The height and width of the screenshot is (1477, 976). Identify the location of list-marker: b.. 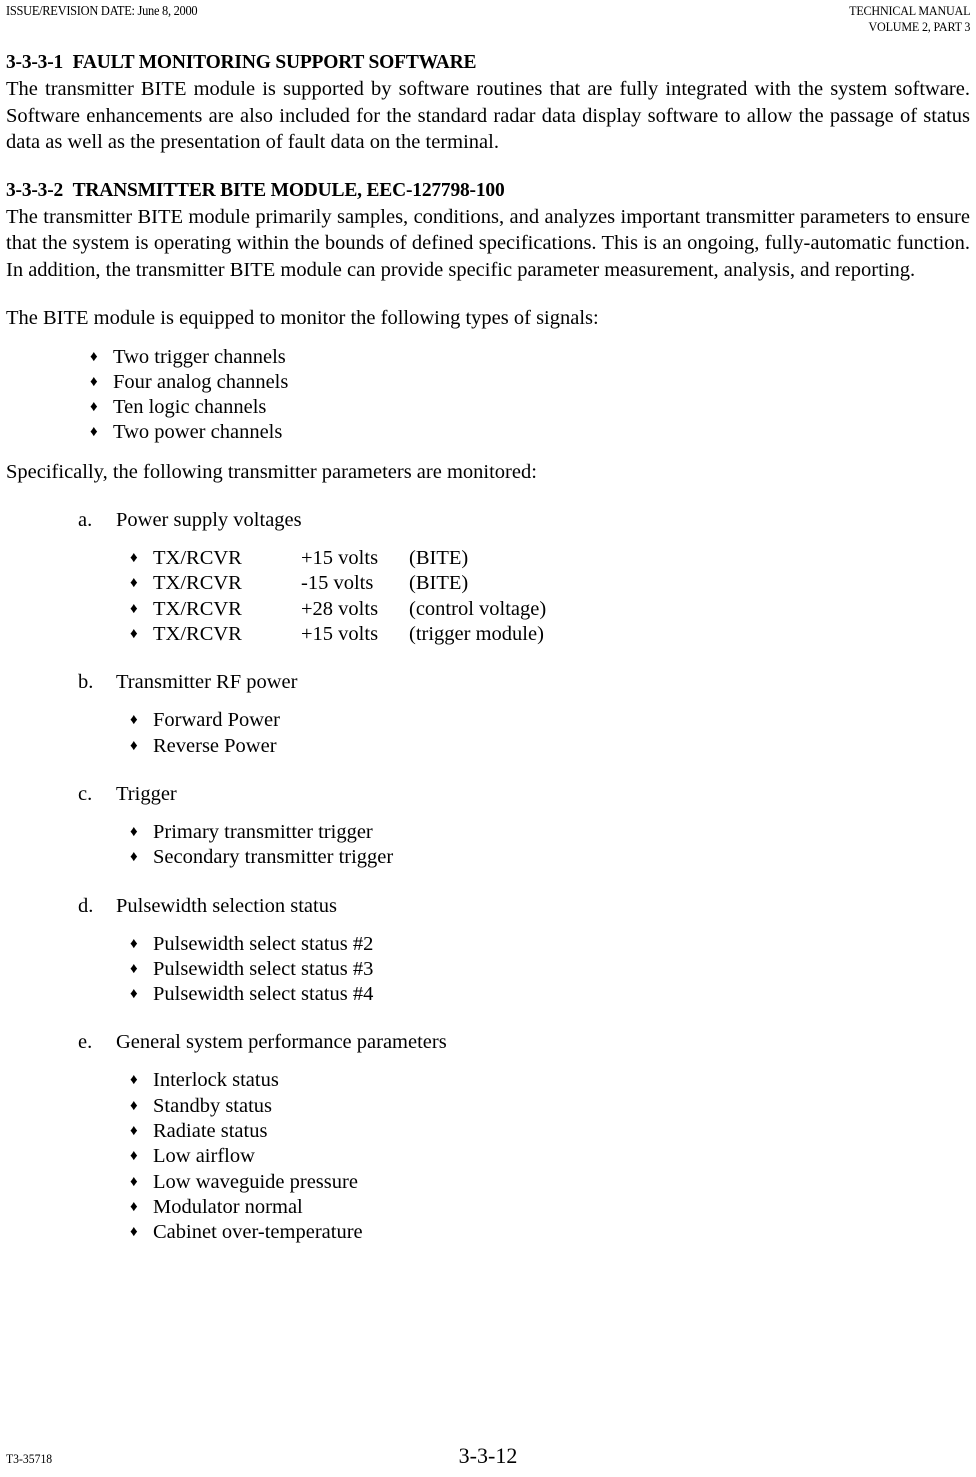
(86, 682).